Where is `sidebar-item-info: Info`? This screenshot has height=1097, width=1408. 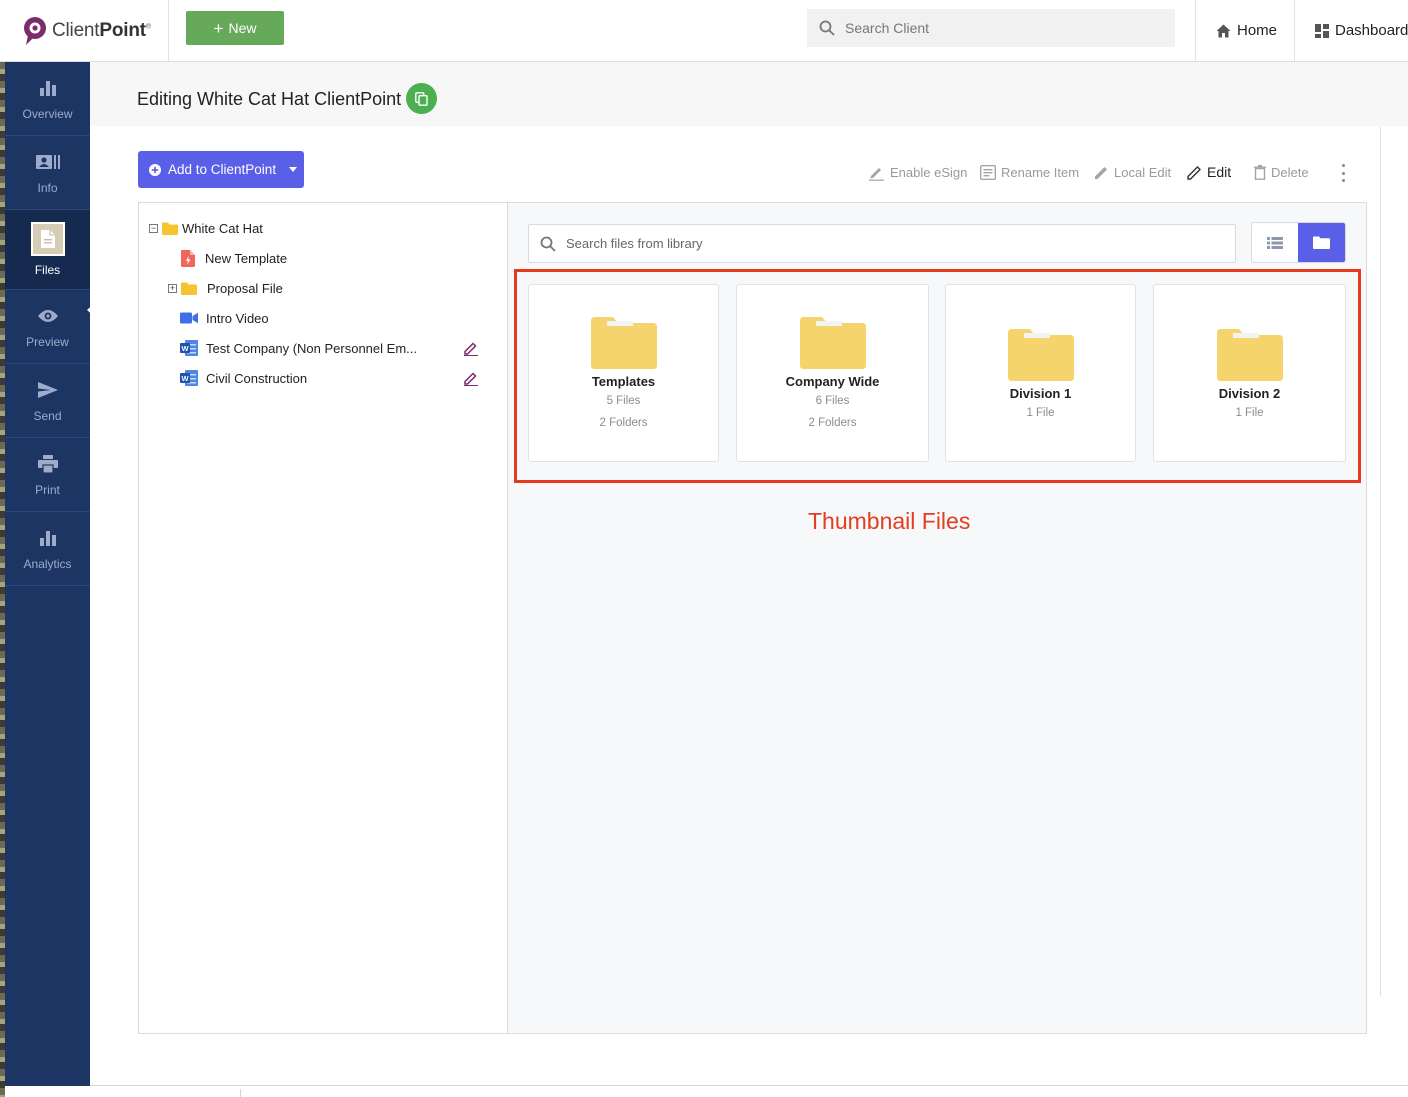
sidebar-item-info: Info is located at coordinates (47, 173).